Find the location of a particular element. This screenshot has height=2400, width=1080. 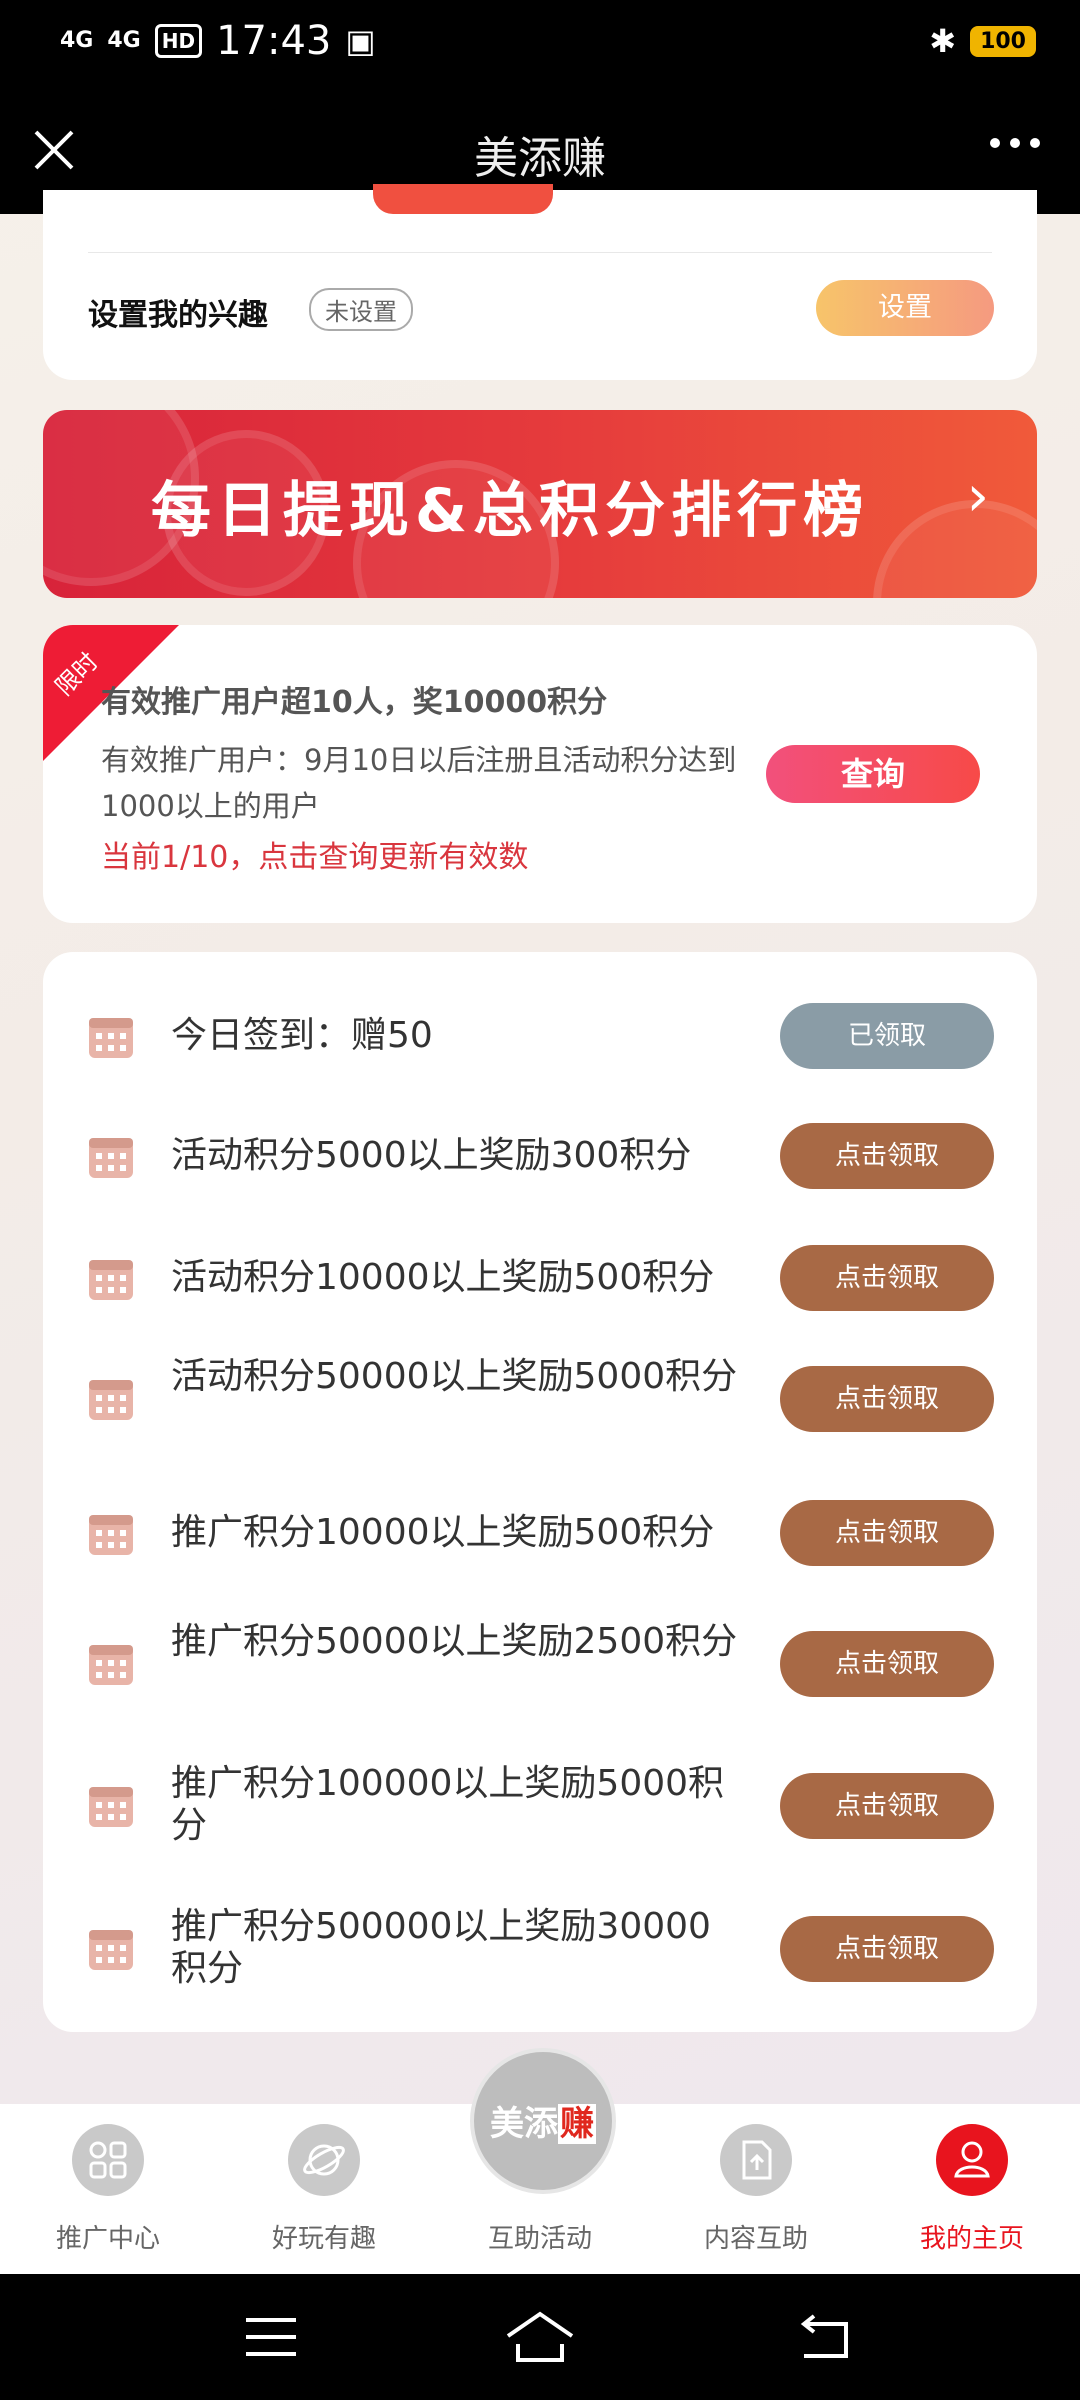

tab-content-mutual: 内容互助 is located at coordinates (756, 2189).